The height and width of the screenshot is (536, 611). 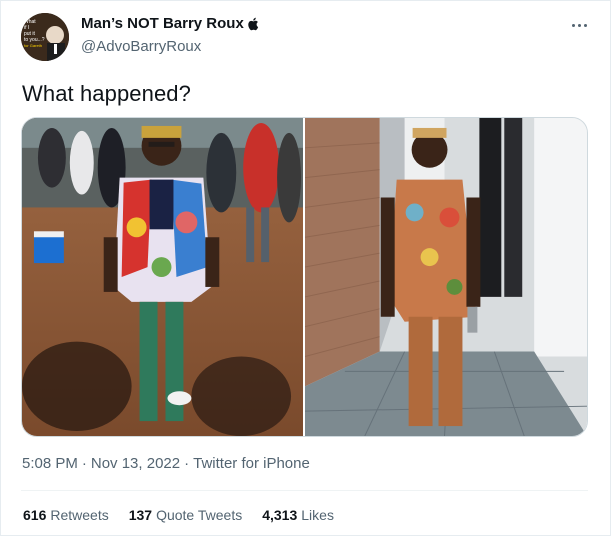 What do you see at coordinates (280, 515) in the screenshot?
I see `likes-count: 4,313` at bounding box center [280, 515].